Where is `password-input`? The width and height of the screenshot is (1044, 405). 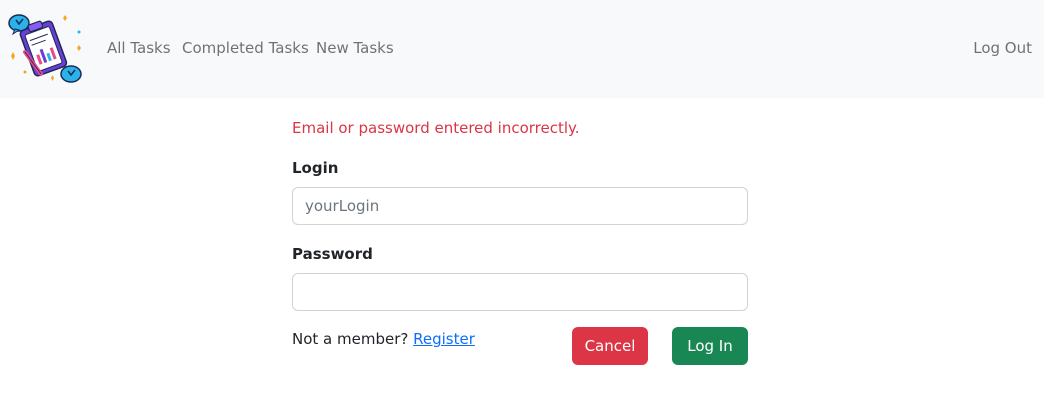
password-input is located at coordinates (520, 292).